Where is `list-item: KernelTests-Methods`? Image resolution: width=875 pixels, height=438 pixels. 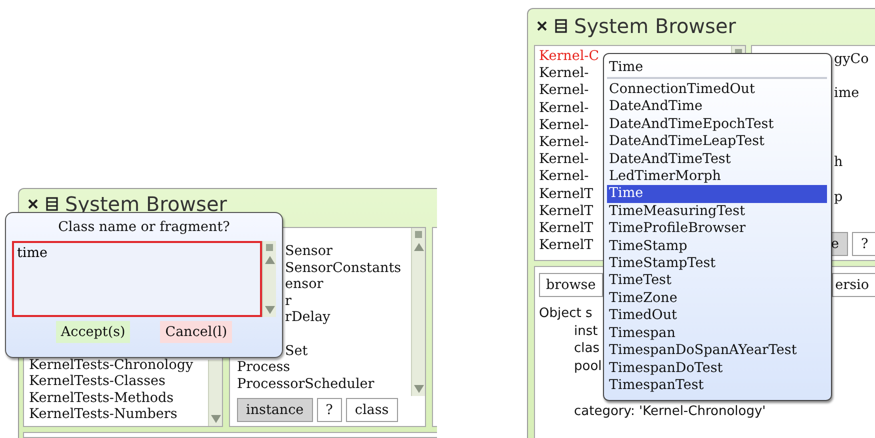
list-item: KernelTests-Methods is located at coordinates (118, 398).